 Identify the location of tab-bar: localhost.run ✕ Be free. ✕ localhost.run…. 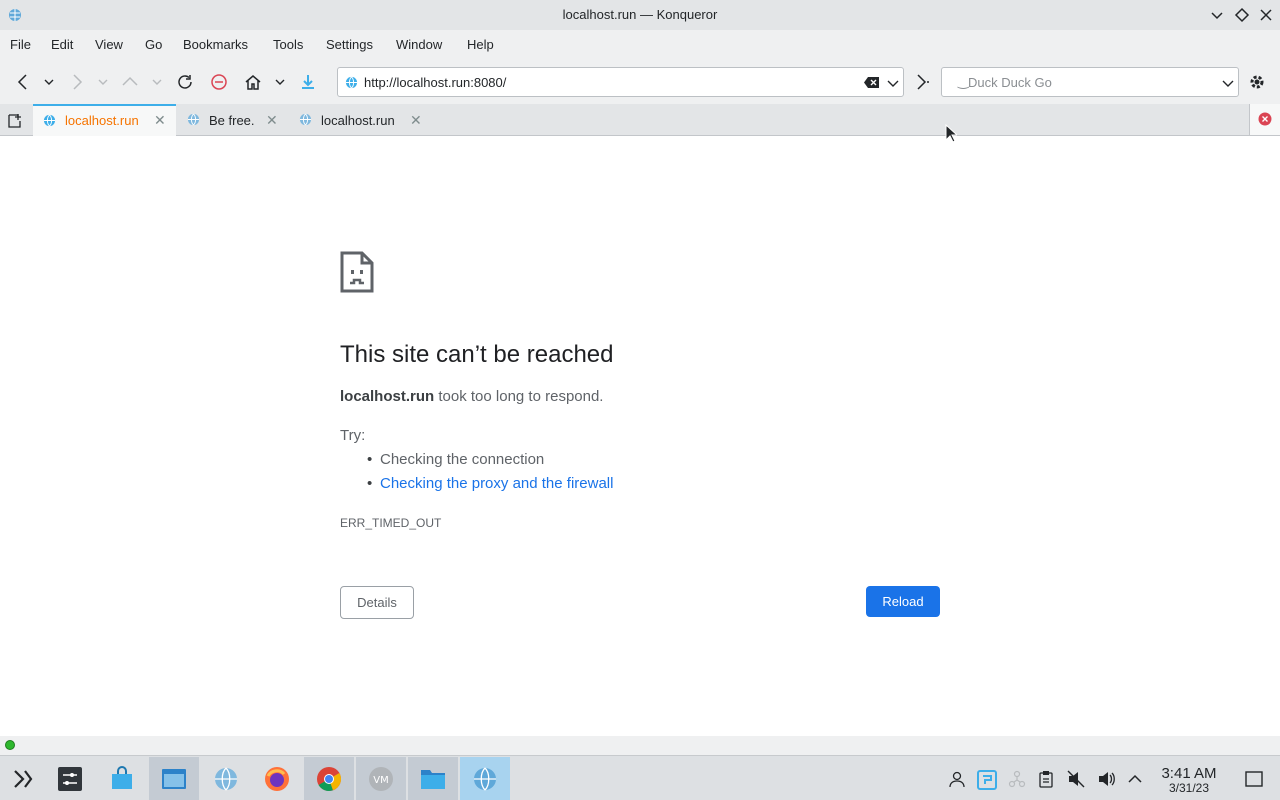
(640, 120).